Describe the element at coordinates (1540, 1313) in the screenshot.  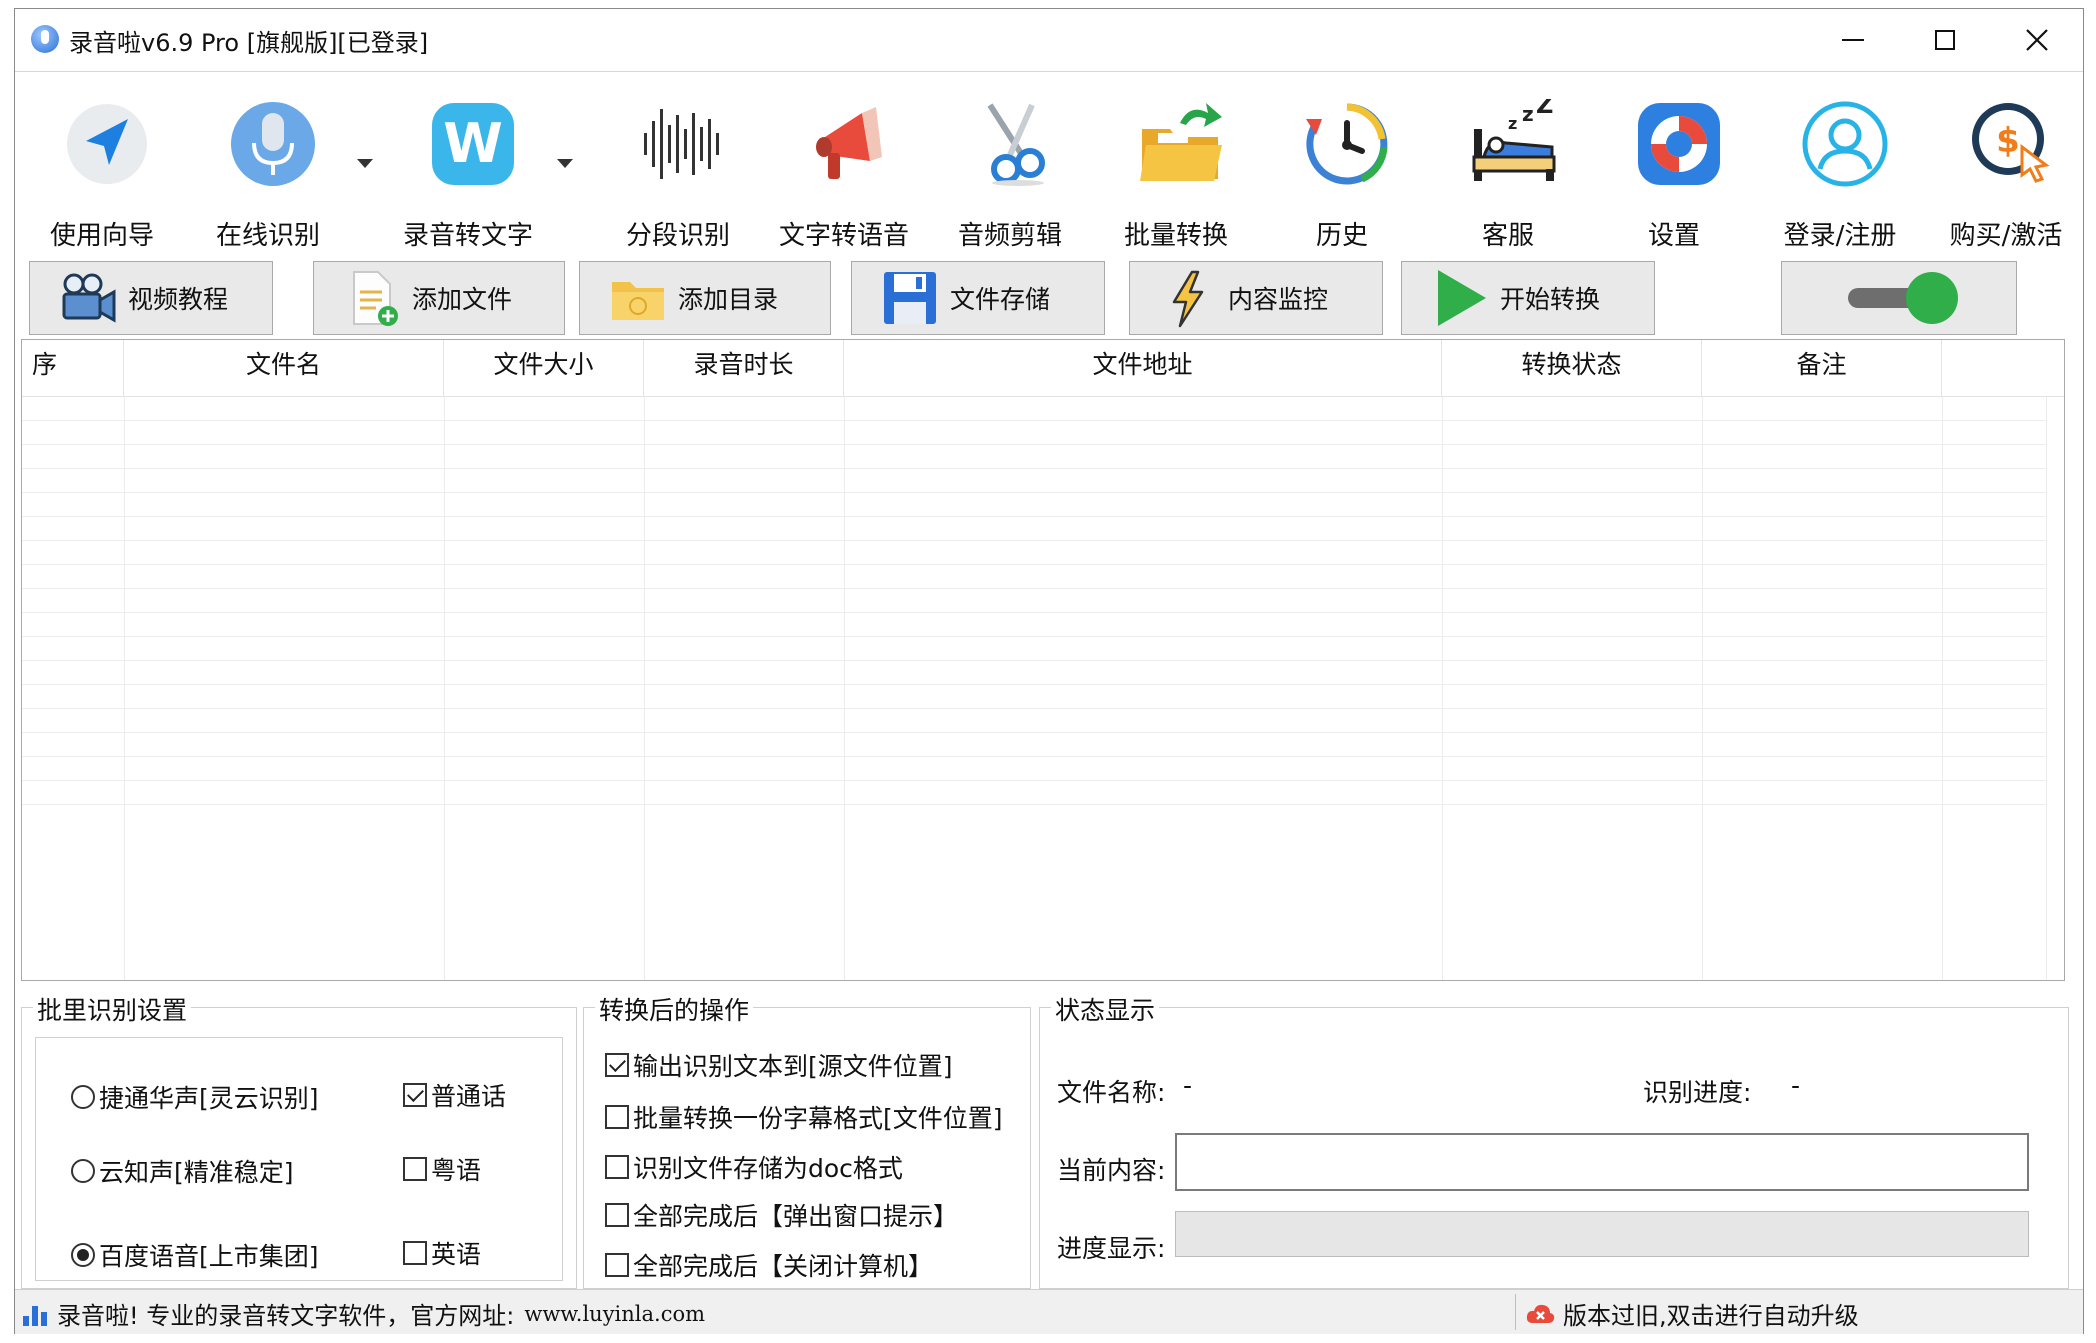
I see `cloud-error-icon` at that location.